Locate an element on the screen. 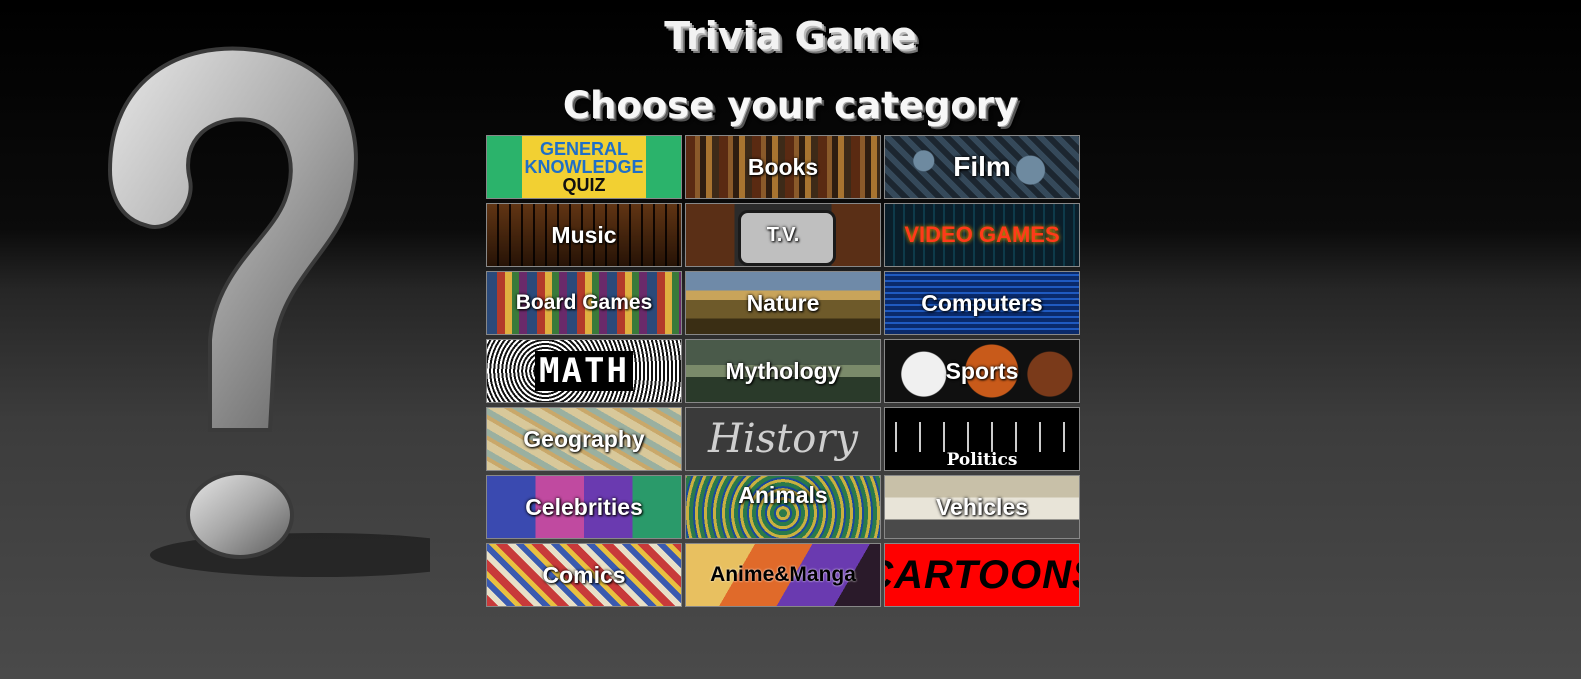  category-label: Vehicles is located at coordinates (982, 506).